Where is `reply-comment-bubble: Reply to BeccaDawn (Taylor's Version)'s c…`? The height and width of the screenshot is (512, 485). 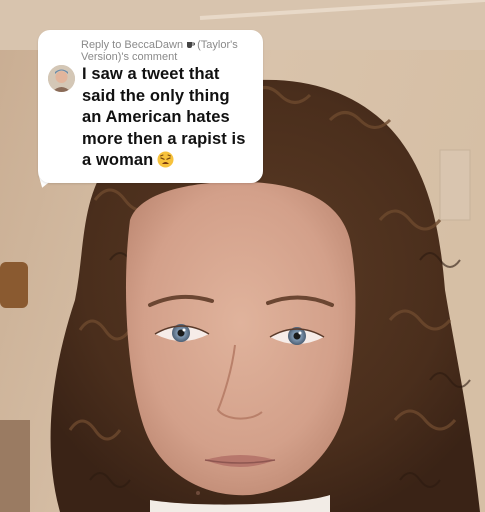
reply-comment-bubble: Reply to BeccaDawn (Taylor's Version)'s c… is located at coordinates (150, 106).